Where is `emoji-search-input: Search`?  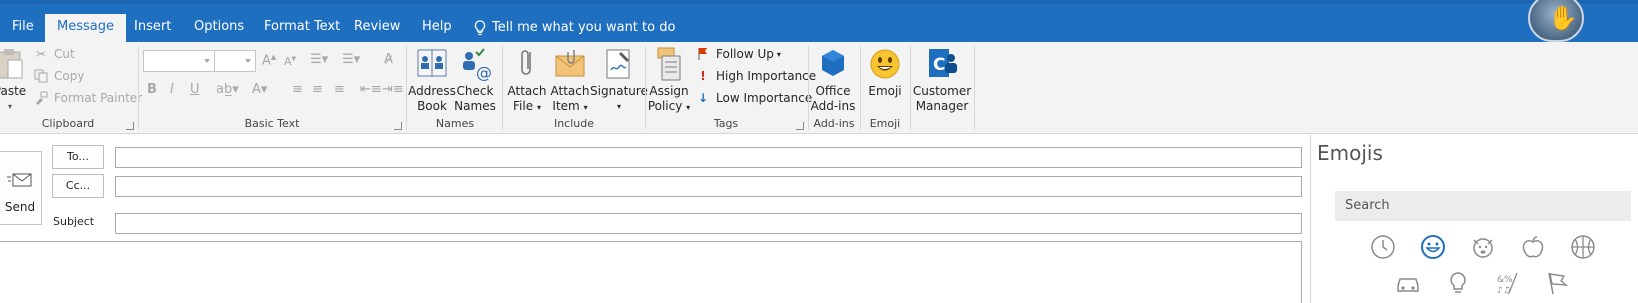
emoji-search-input: Search is located at coordinates (1483, 206).